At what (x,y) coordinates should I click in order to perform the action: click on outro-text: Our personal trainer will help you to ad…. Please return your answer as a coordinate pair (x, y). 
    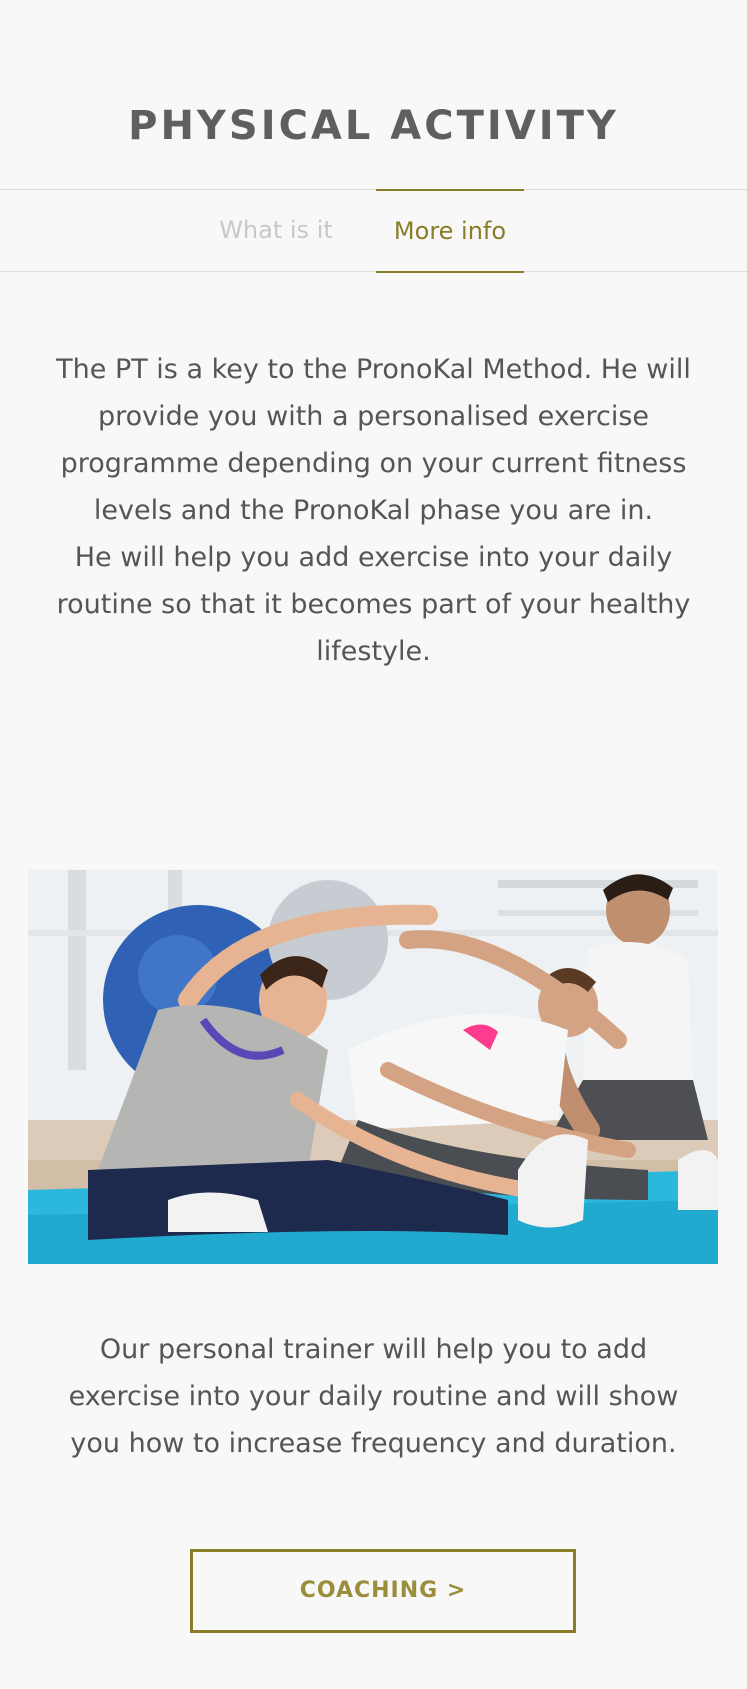
    Looking at the image, I should click on (373, 1396).